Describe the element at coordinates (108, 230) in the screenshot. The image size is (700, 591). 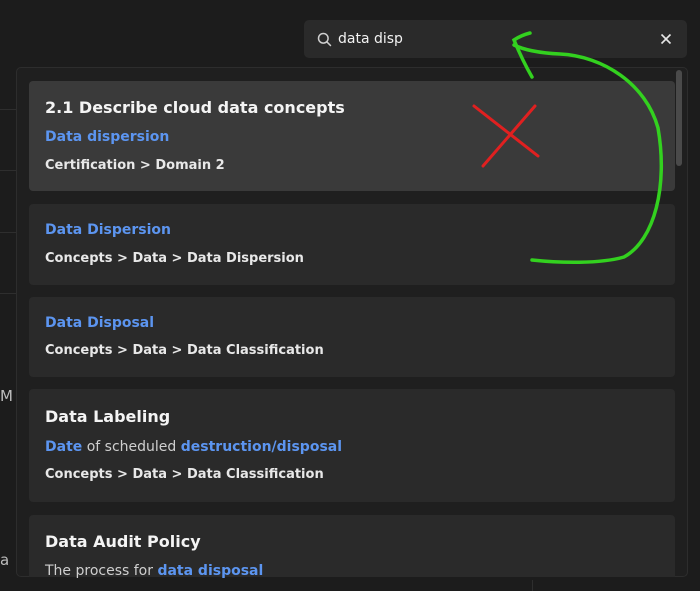
I see `result-link: Data Dispersion` at that location.